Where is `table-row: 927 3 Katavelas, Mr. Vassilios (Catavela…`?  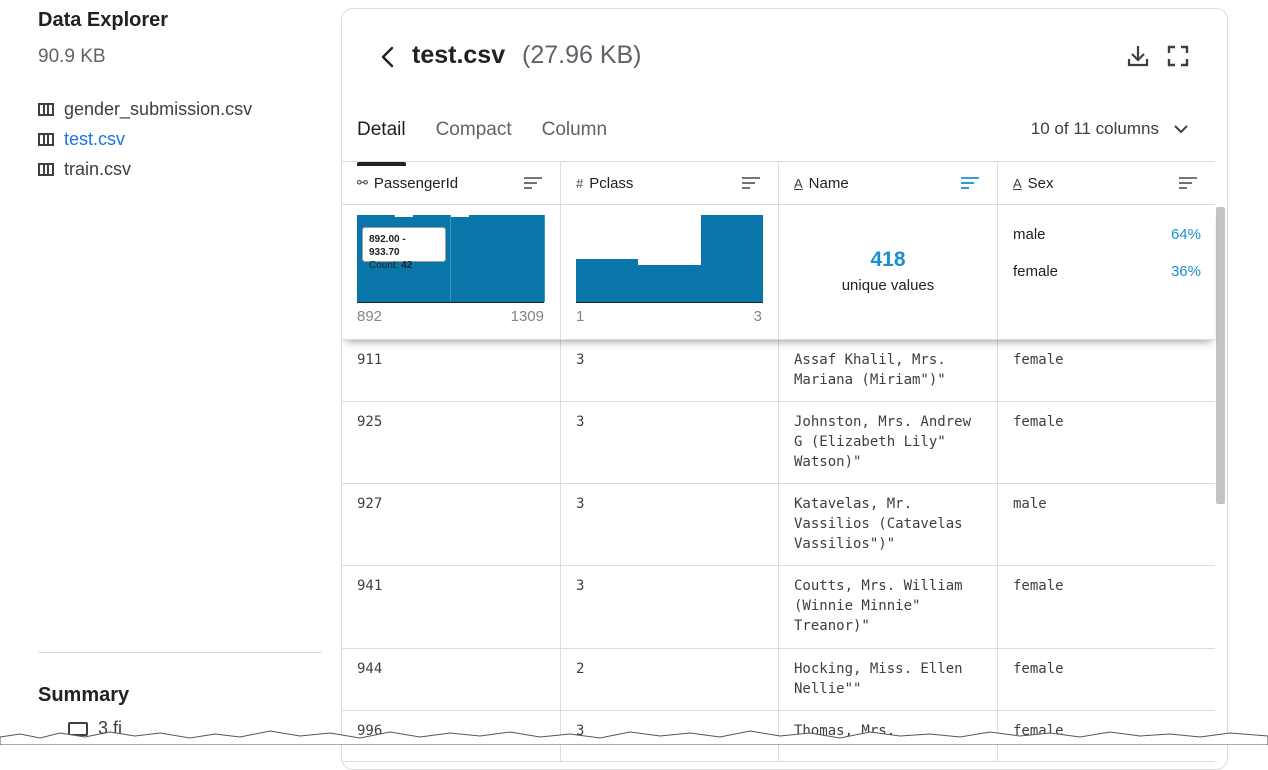
table-row: 927 3 Katavelas, Mr. Vassilios (Catavela… is located at coordinates (778, 525).